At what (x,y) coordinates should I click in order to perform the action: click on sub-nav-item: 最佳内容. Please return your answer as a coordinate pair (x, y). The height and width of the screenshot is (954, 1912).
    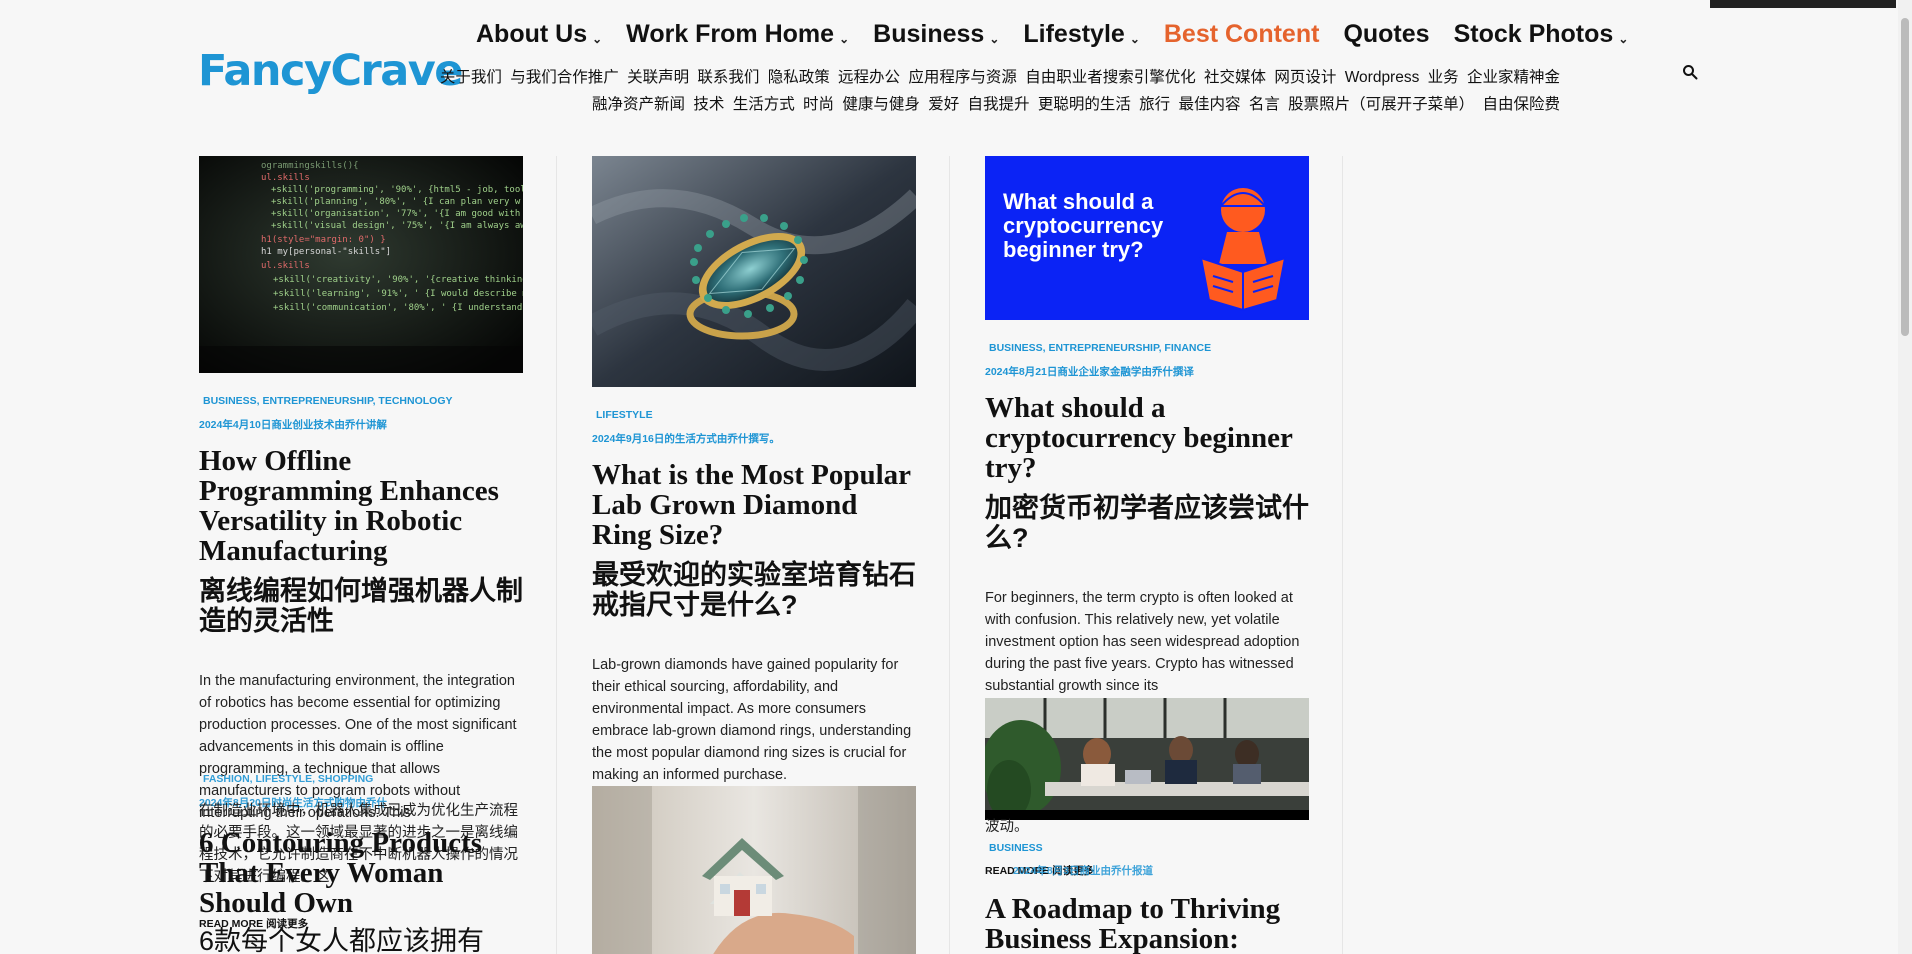
    Looking at the image, I should click on (1210, 104).